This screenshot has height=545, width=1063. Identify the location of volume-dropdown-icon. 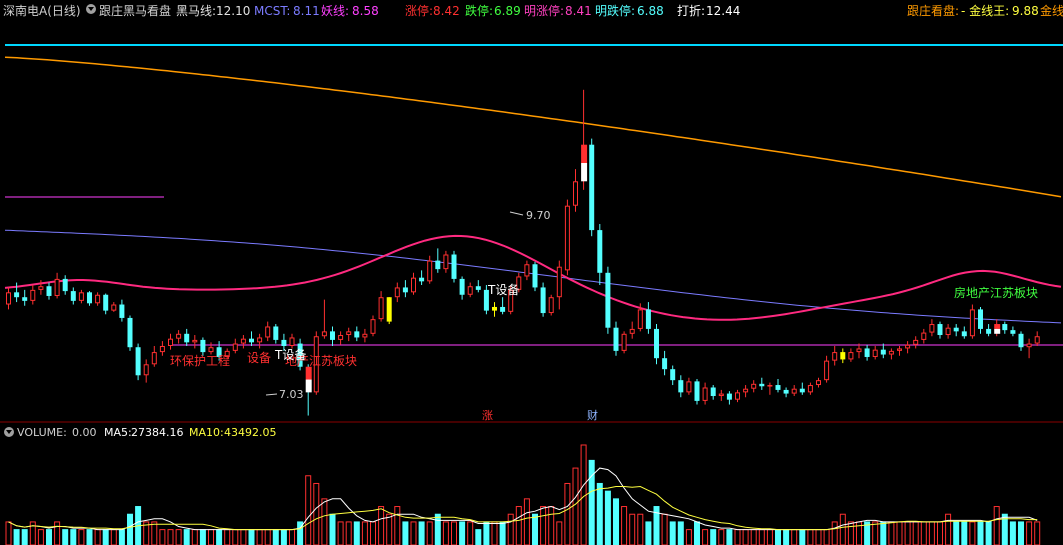
(9, 432).